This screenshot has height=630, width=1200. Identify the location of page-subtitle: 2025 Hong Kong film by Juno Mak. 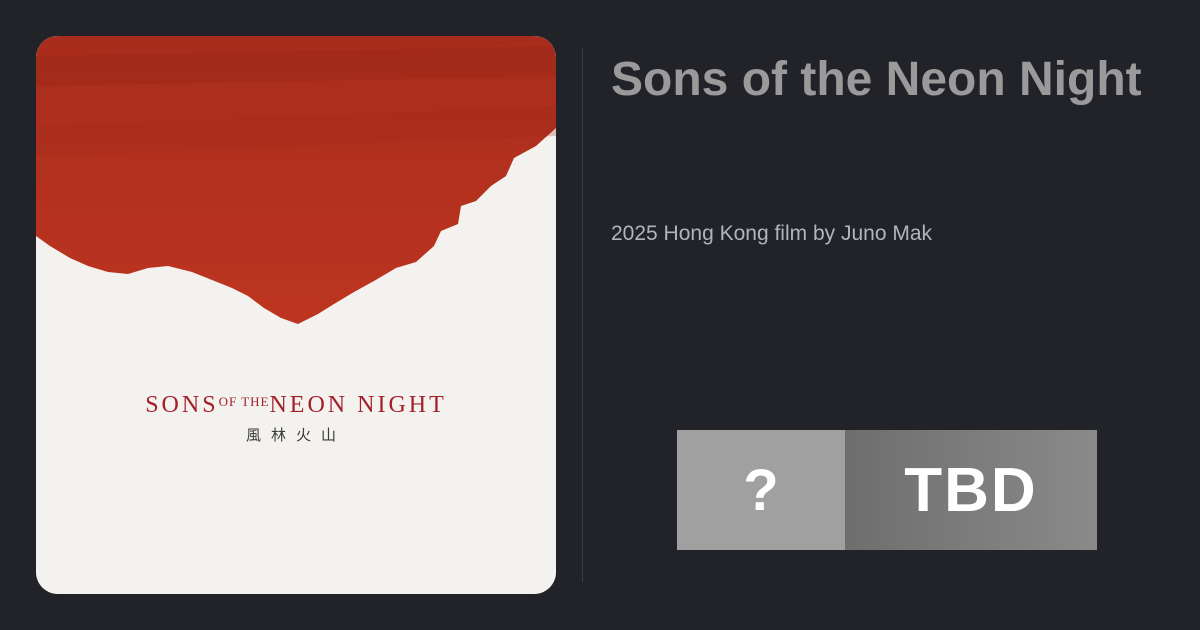
(772, 233).